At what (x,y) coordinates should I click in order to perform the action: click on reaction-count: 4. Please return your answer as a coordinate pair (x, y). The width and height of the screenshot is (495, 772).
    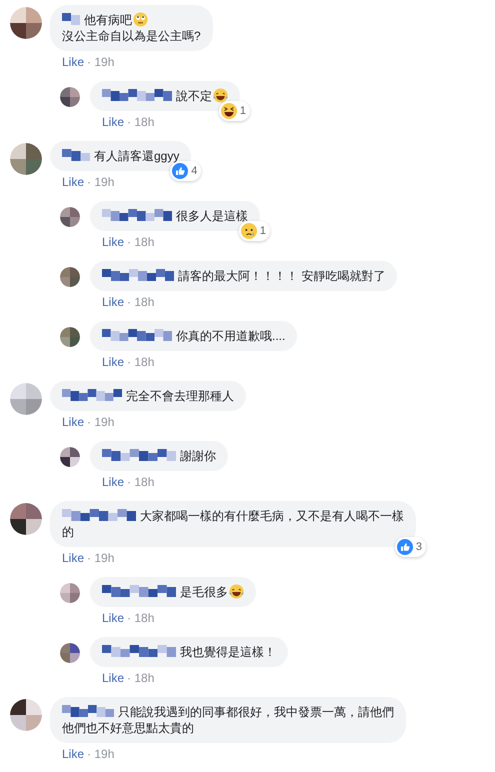
    Looking at the image, I should click on (194, 171).